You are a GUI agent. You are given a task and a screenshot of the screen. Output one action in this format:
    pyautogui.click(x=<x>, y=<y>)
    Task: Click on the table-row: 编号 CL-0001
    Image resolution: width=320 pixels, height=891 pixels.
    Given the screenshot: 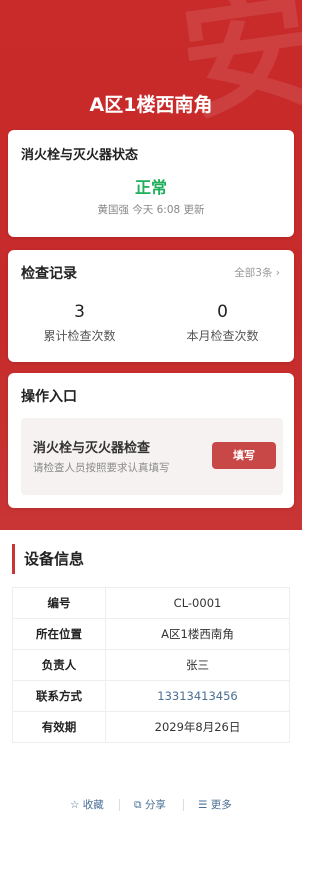 What is the action you would take?
    pyautogui.click(x=151, y=603)
    